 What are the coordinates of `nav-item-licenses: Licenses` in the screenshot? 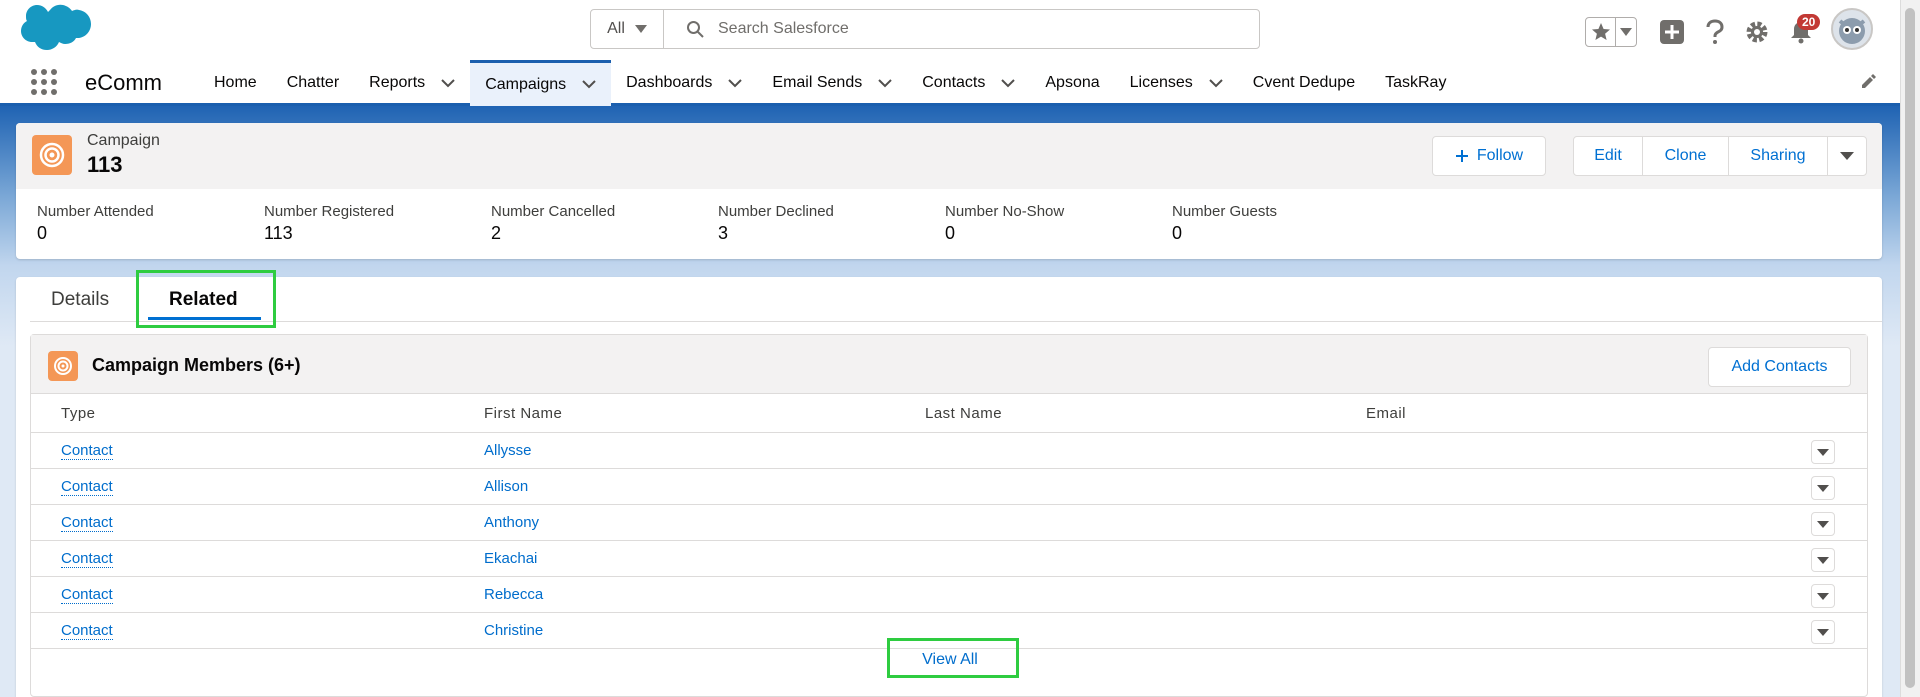 It's located at (1176, 83).